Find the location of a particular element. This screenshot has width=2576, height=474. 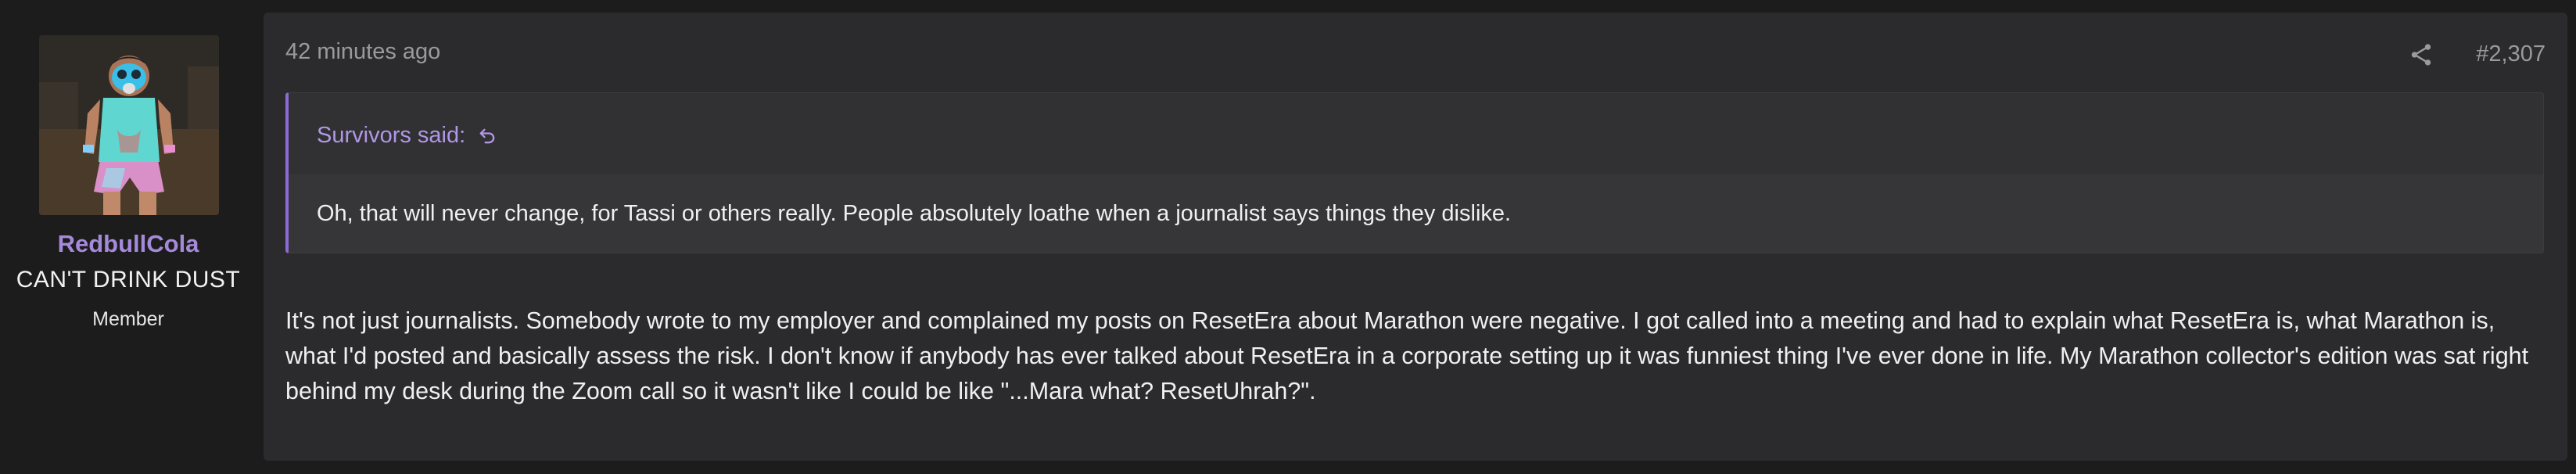

jump-to-quote-icon is located at coordinates (487, 136).